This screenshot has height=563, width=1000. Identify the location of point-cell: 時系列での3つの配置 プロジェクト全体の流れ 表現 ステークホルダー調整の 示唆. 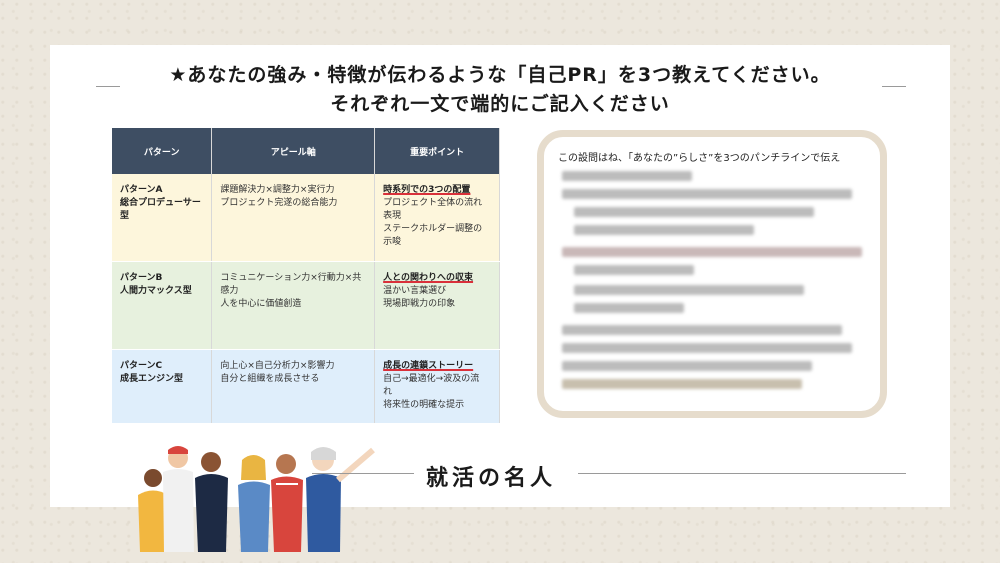
(437, 218).